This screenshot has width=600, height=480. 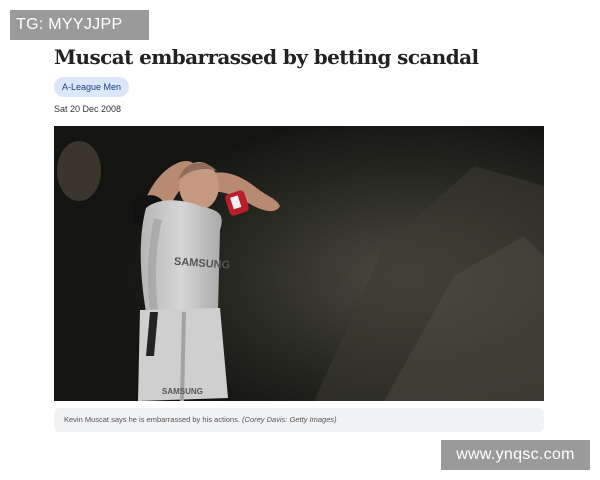 I want to click on caption-credit: (Corey Davis: Getty Images), so click(x=289, y=419).